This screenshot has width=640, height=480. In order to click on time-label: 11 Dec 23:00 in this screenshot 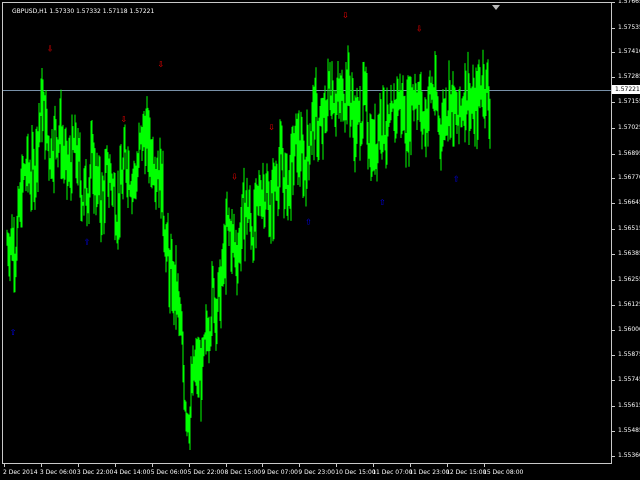, I will do `click(429, 472)`.